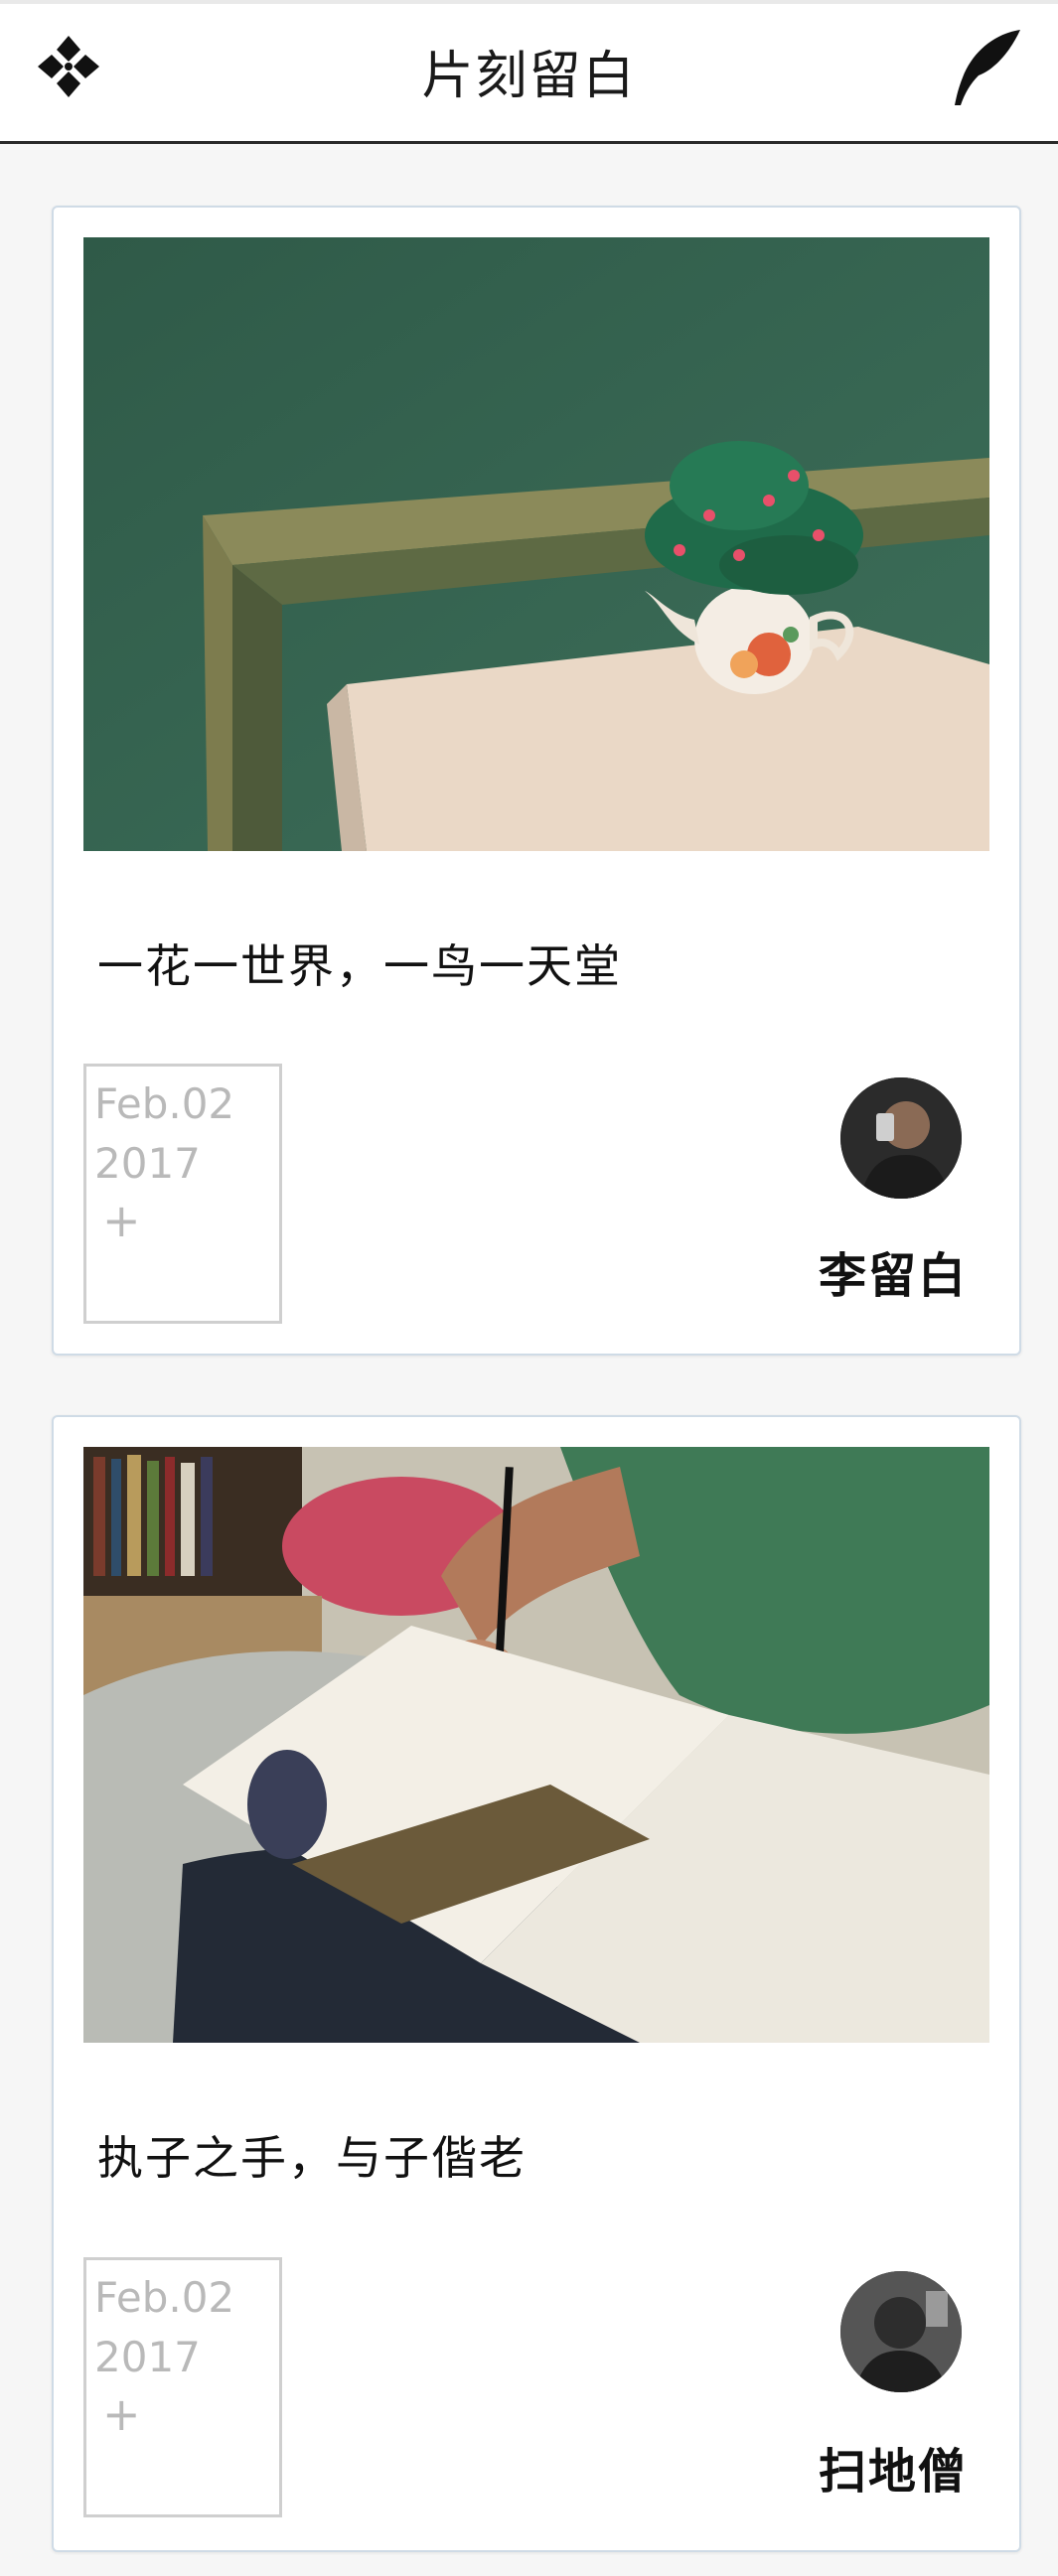 The height and width of the screenshot is (2576, 1058). I want to click on post-caption: 执子之手，与子偕老, so click(312, 2158).